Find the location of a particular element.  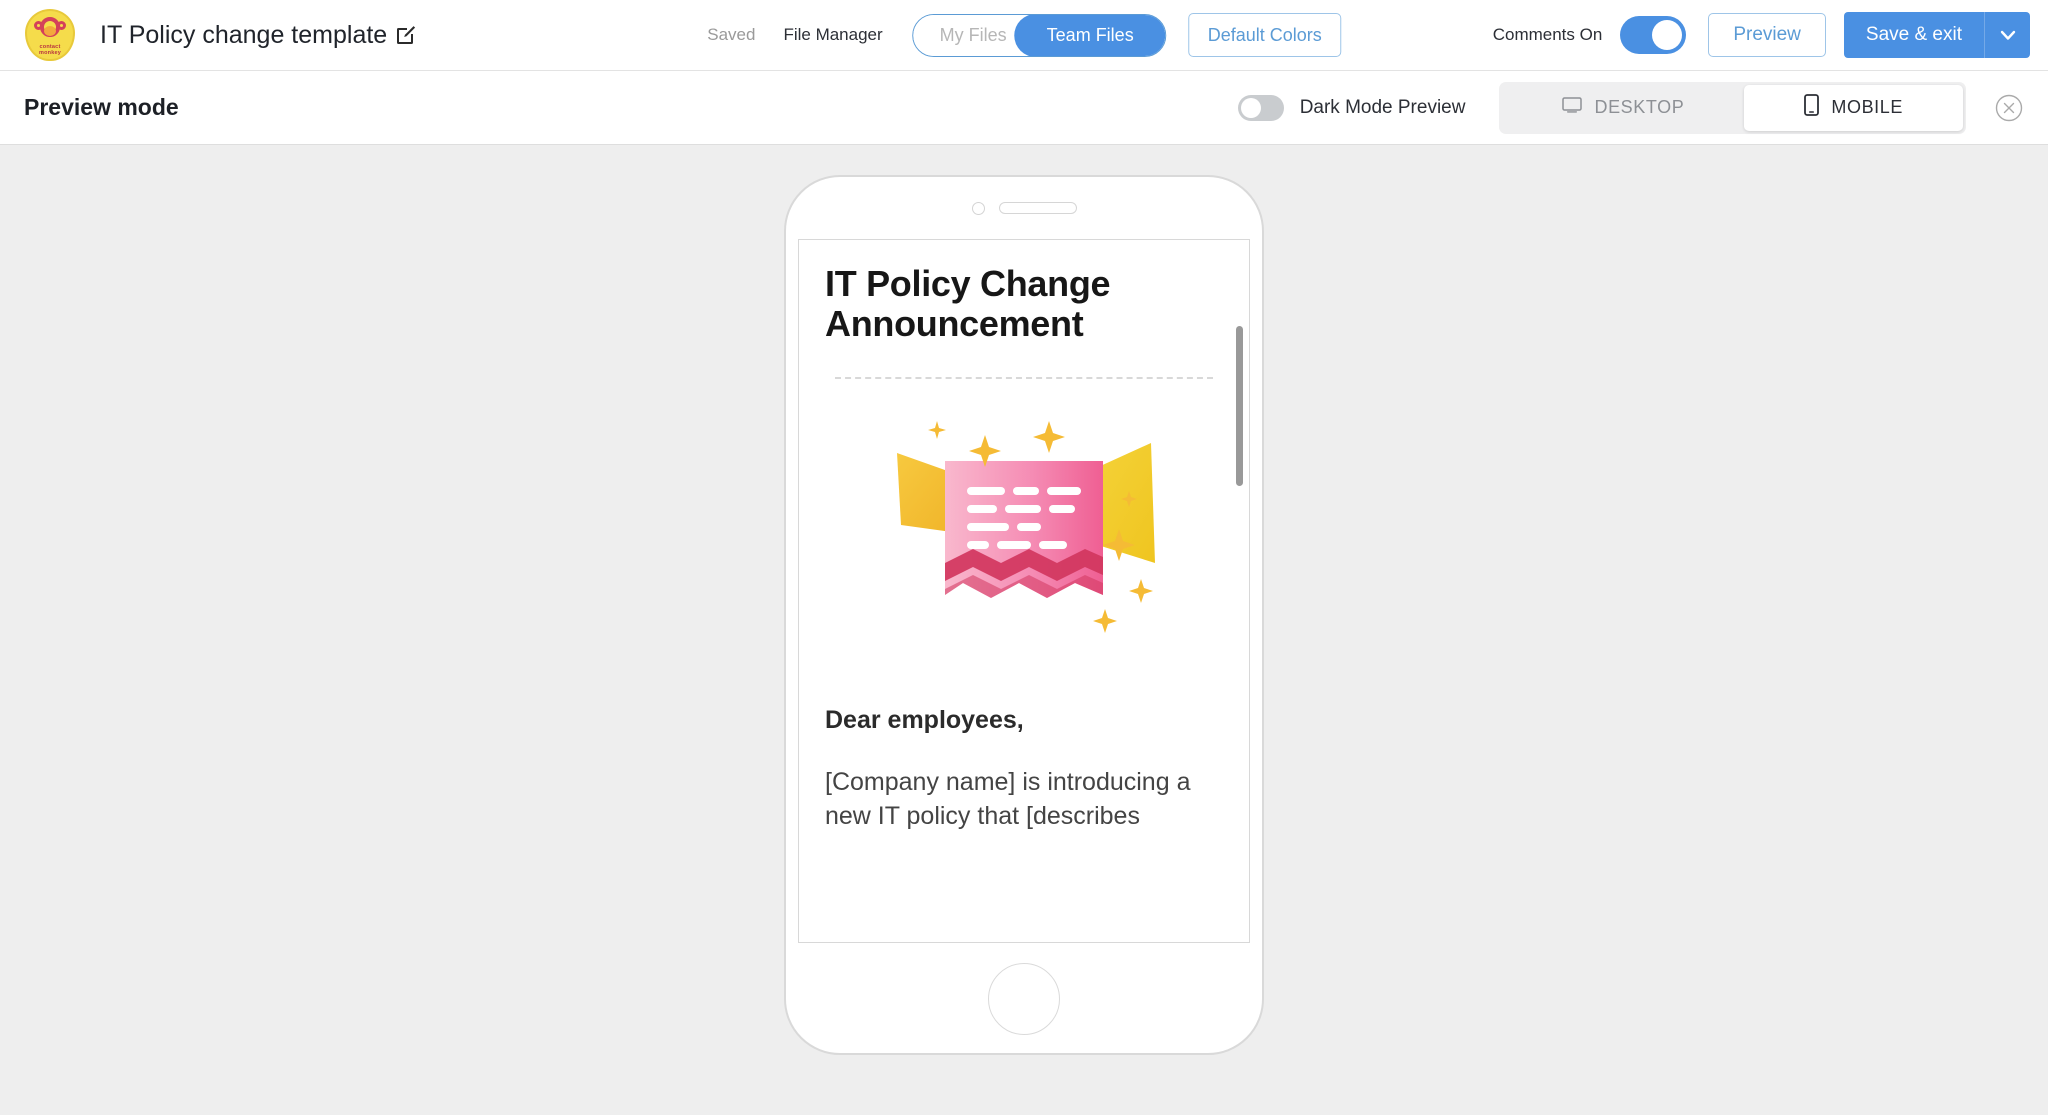

comments-label: Comments On is located at coordinates (1547, 34).